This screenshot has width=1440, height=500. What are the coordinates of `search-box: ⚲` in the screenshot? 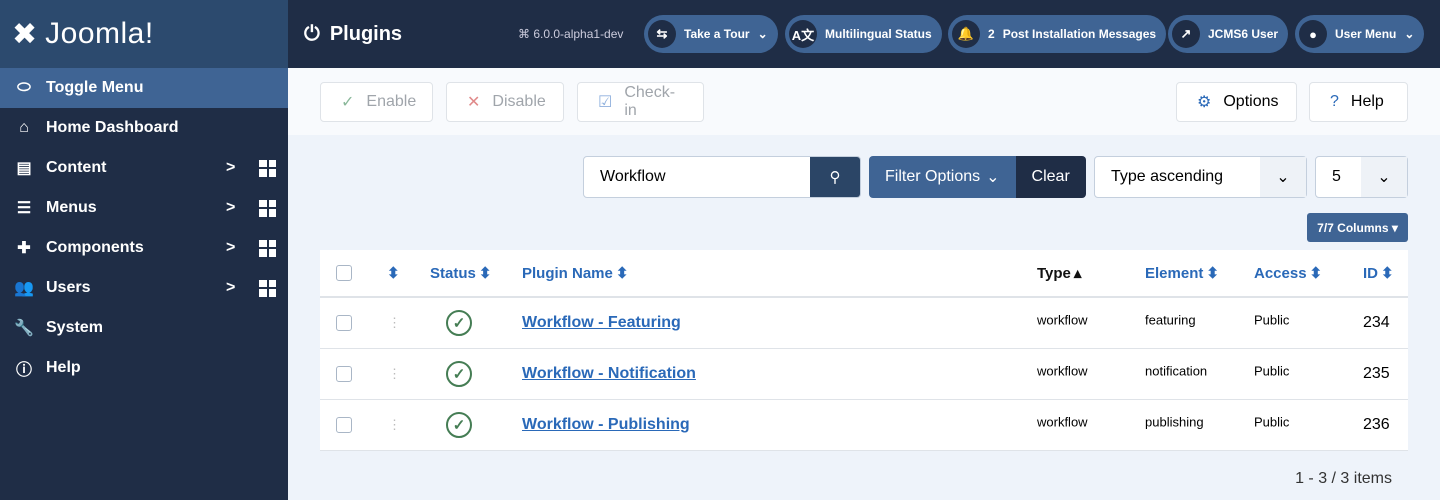 It's located at (722, 177).